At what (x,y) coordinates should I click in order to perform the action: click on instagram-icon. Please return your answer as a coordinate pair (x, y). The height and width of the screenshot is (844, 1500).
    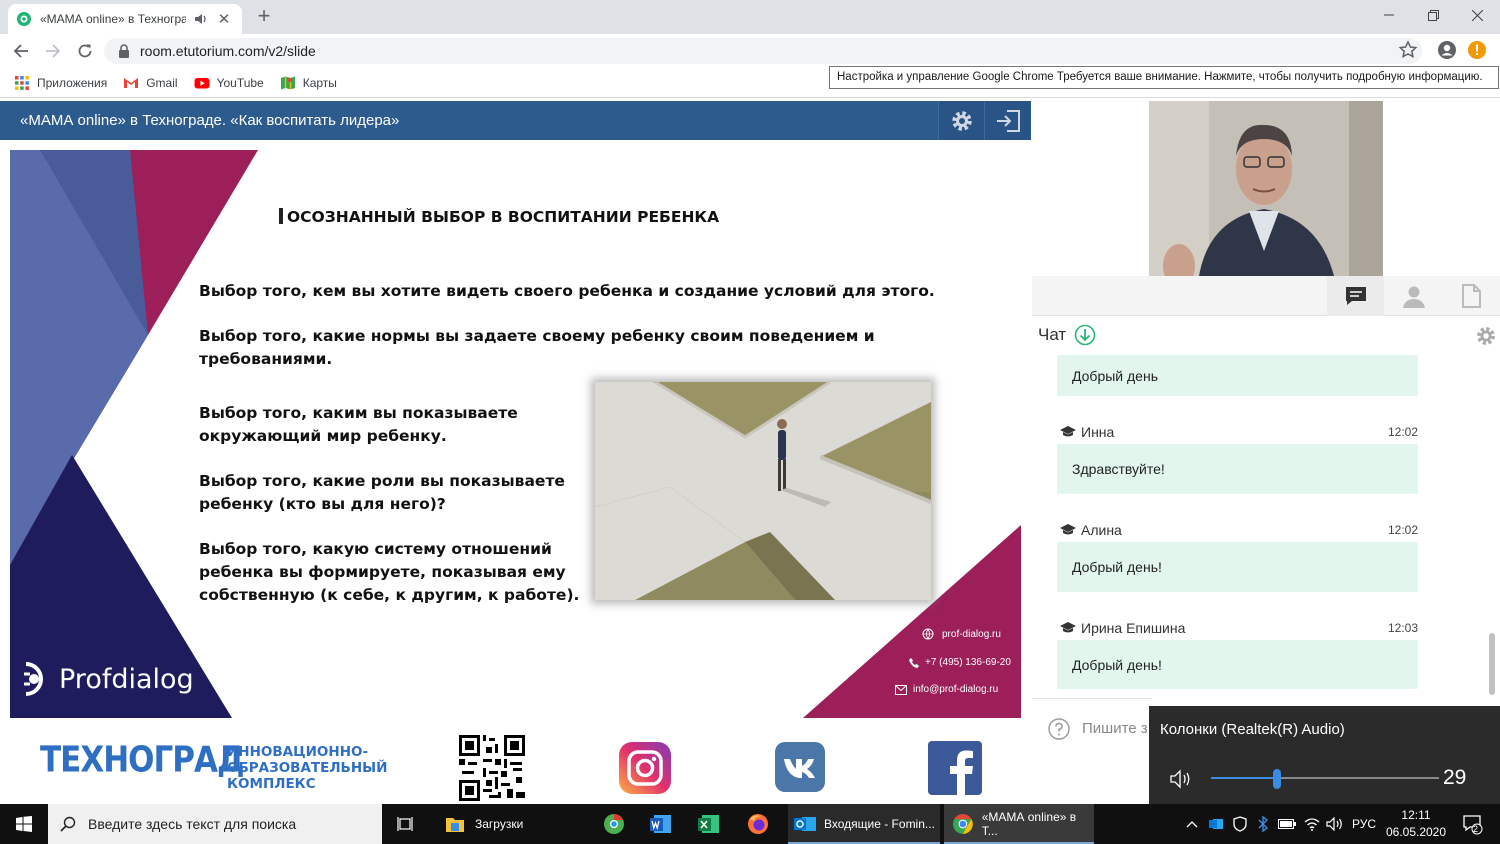
    Looking at the image, I should click on (645, 768).